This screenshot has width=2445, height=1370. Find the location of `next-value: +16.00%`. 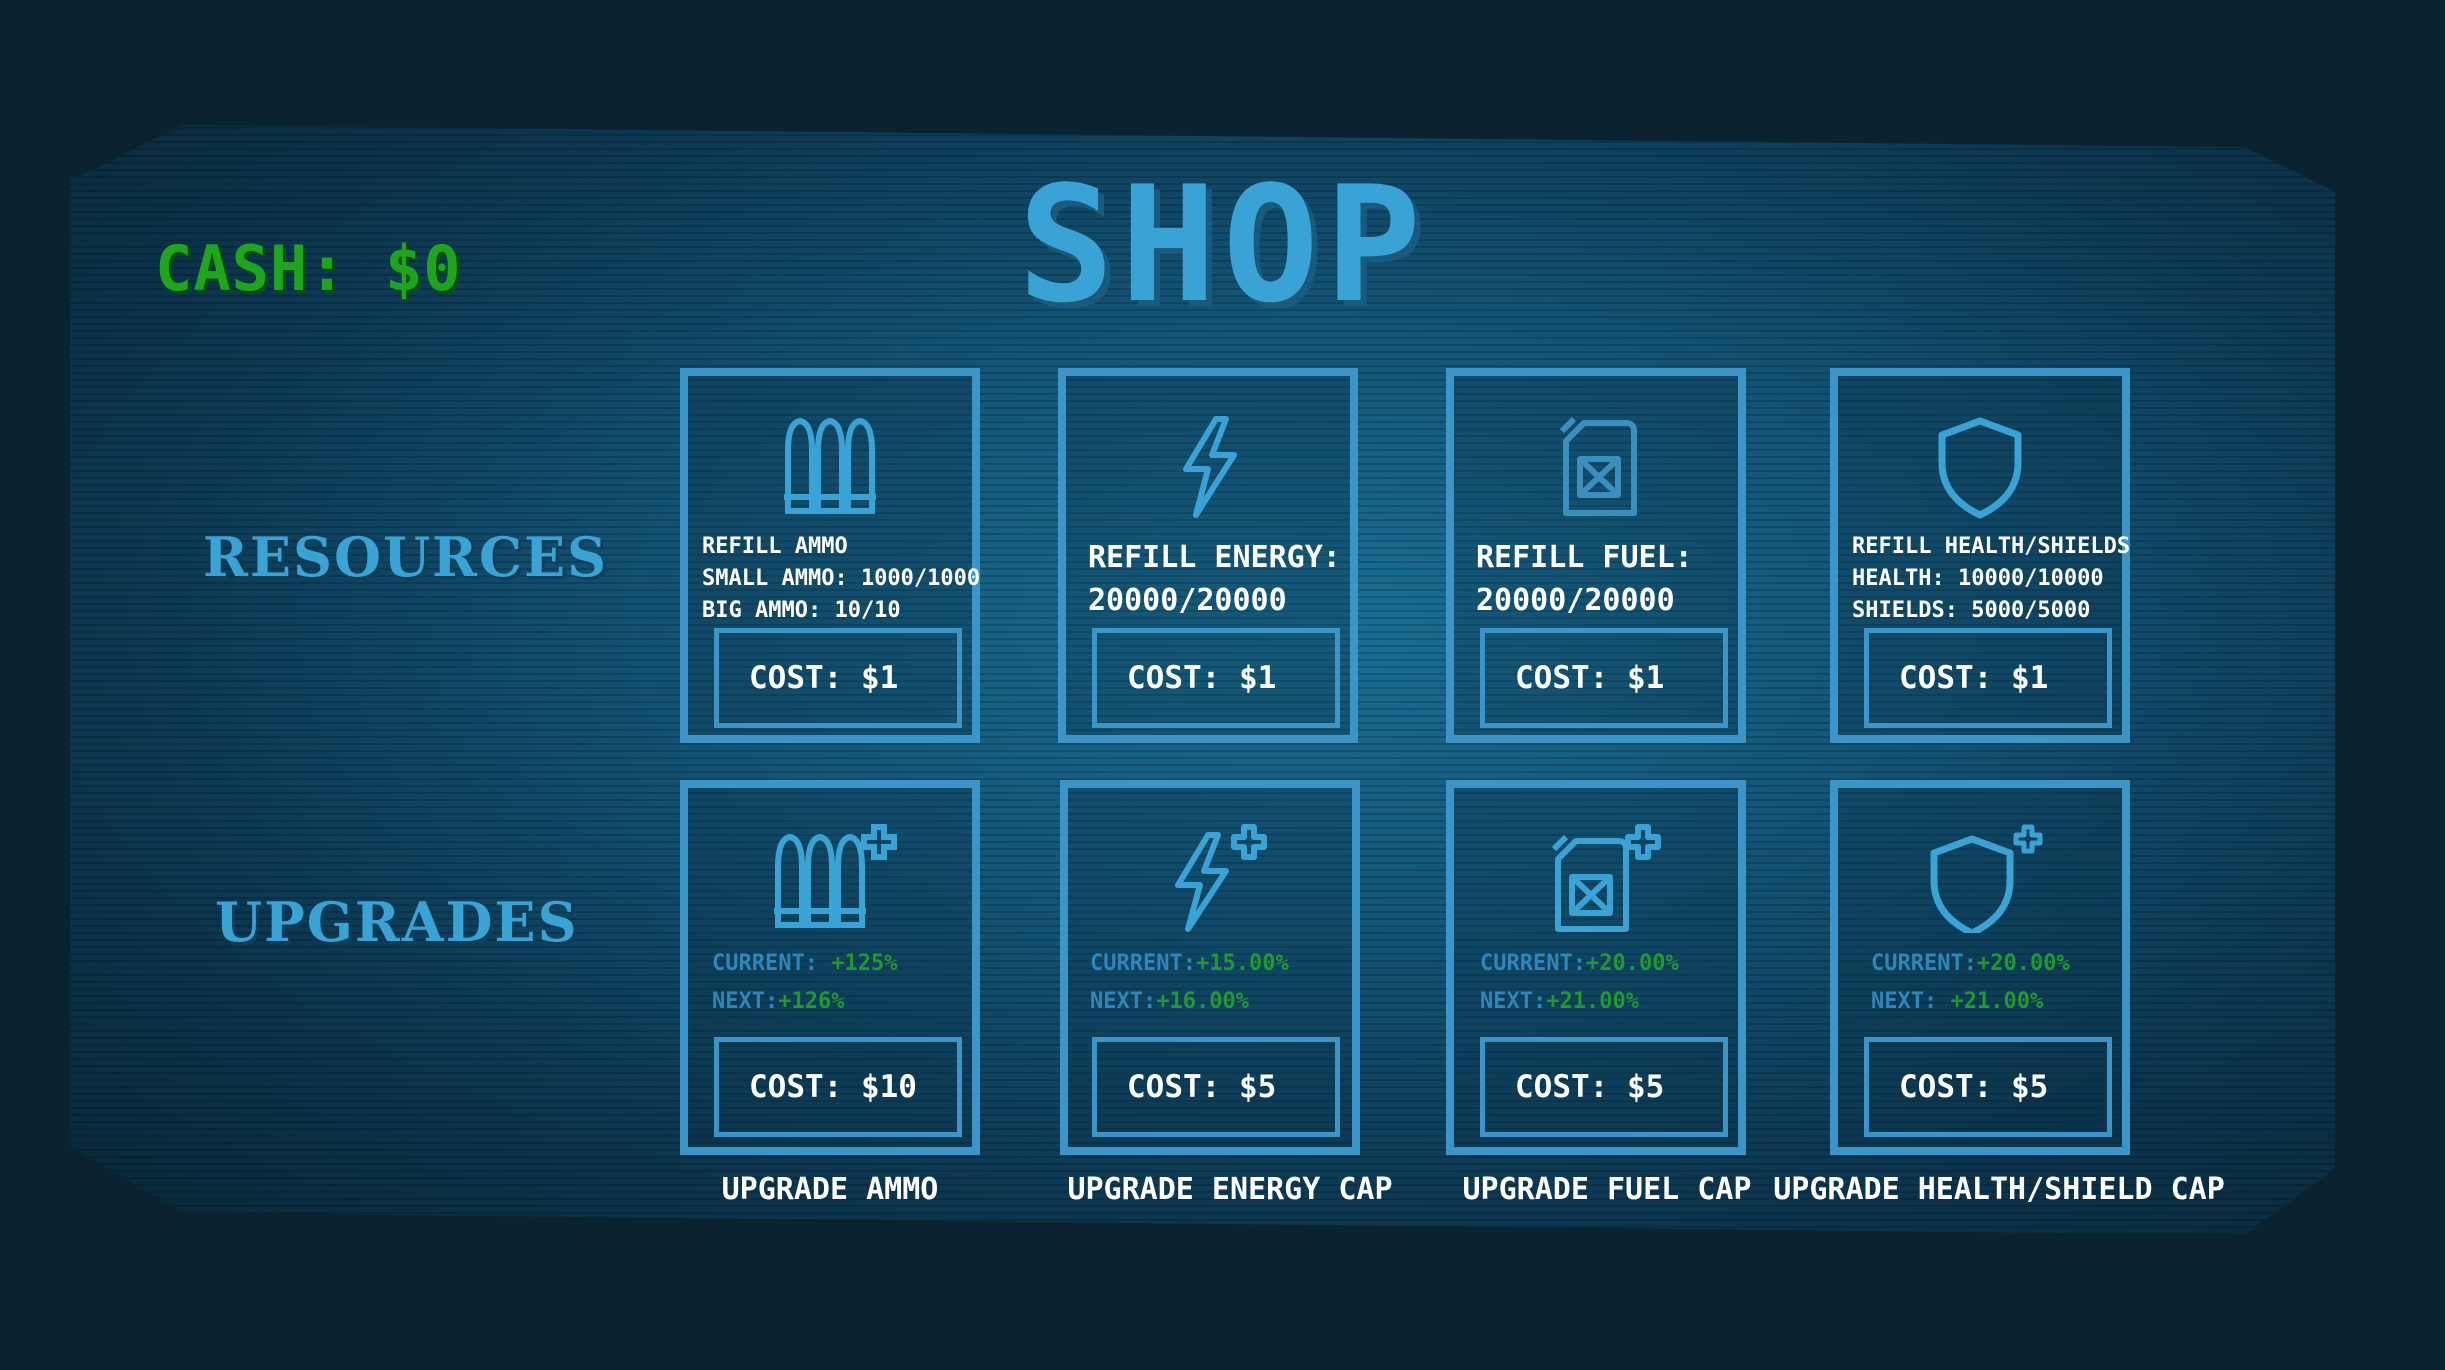

next-value: +16.00% is located at coordinates (1202, 1001).